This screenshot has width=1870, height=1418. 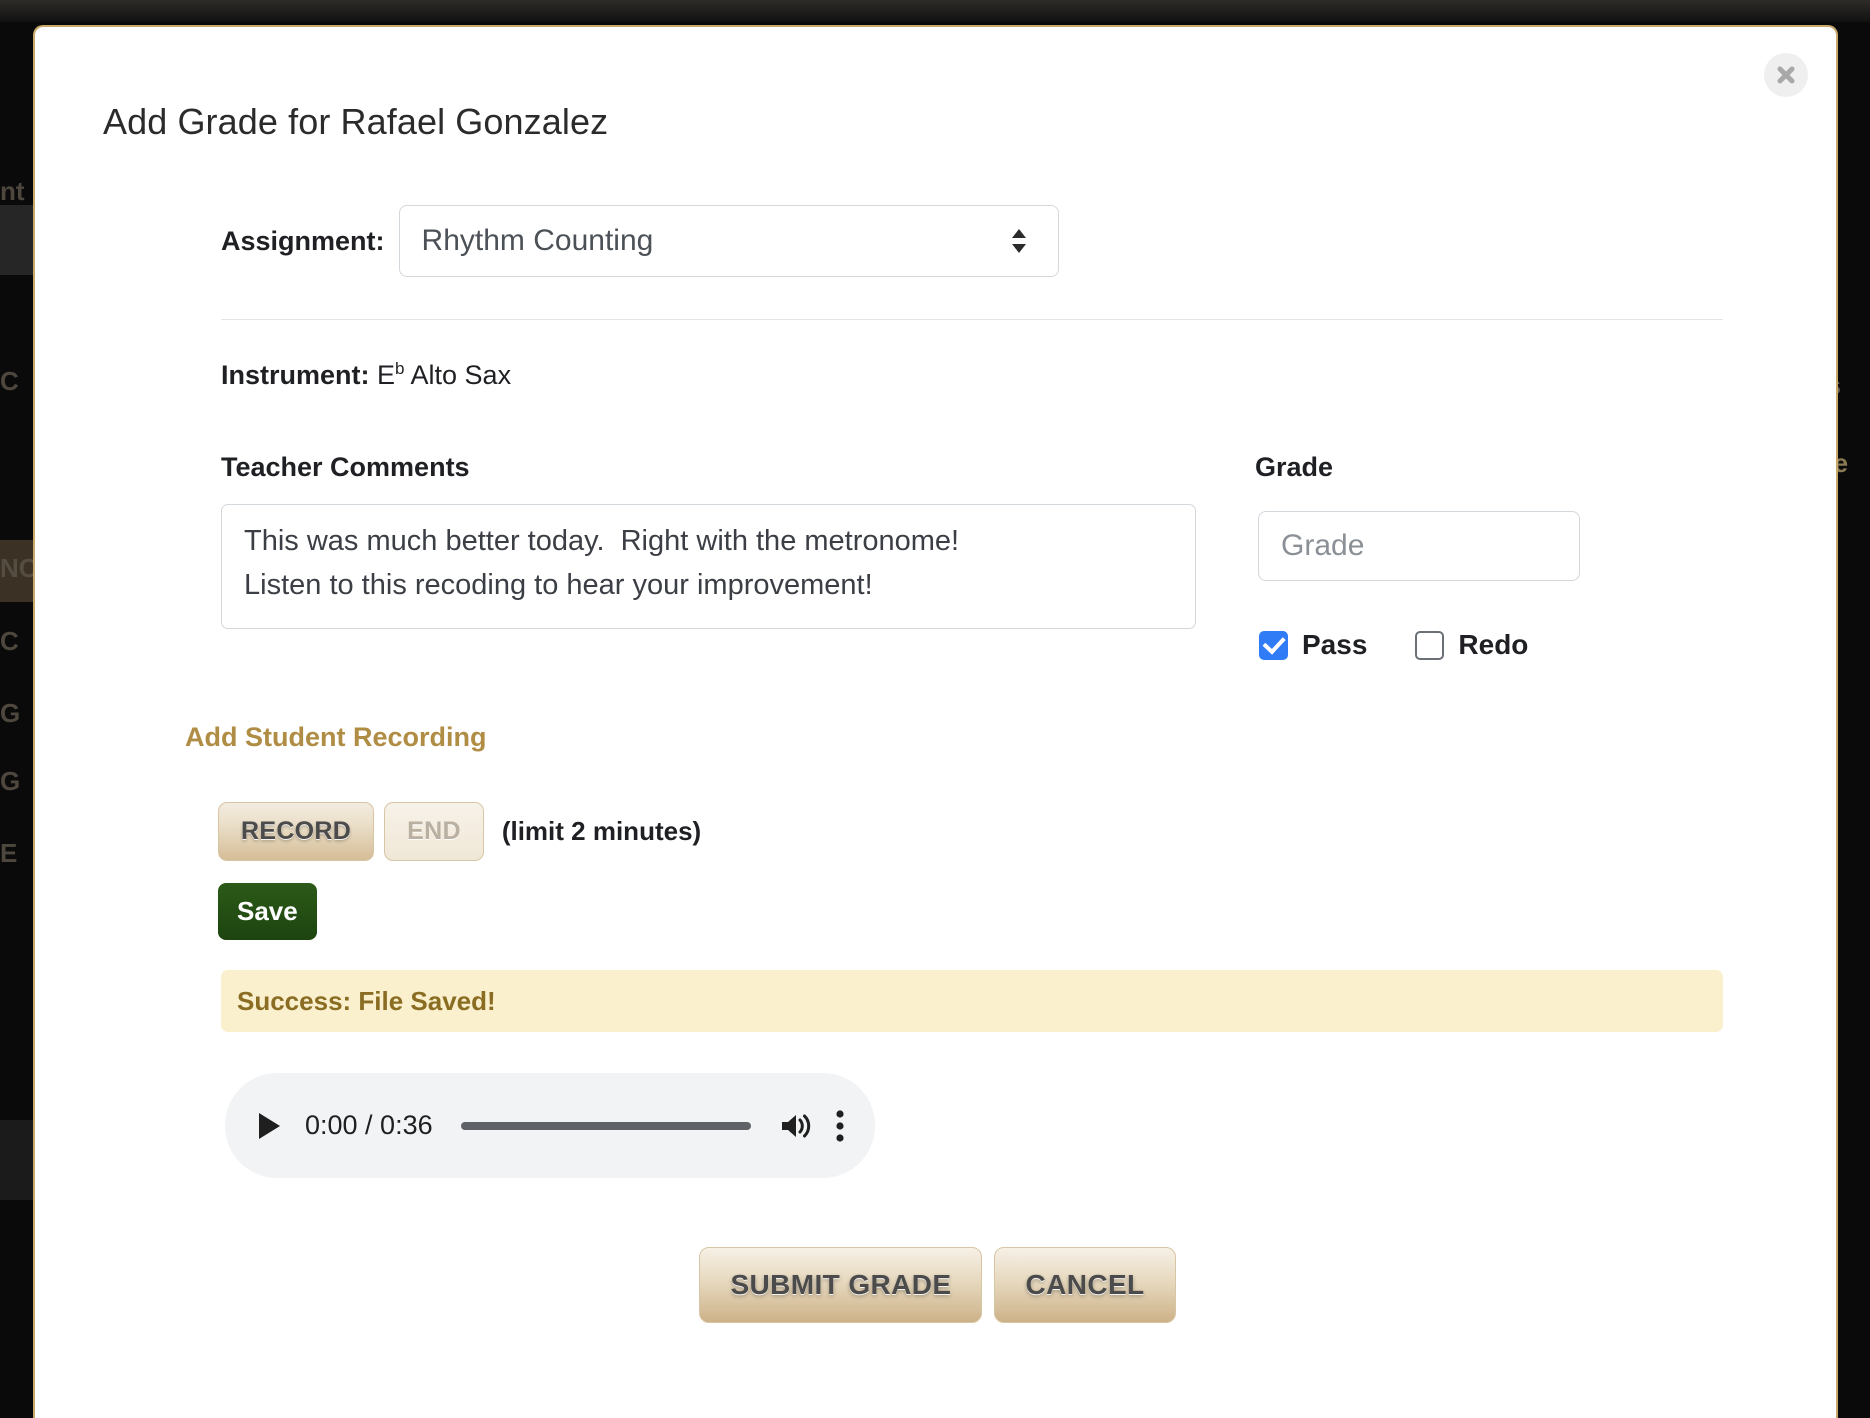 What do you see at coordinates (841, 1285) in the screenshot?
I see `submit-grade-button: SUBMIT GRADE` at bounding box center [841, 1285].